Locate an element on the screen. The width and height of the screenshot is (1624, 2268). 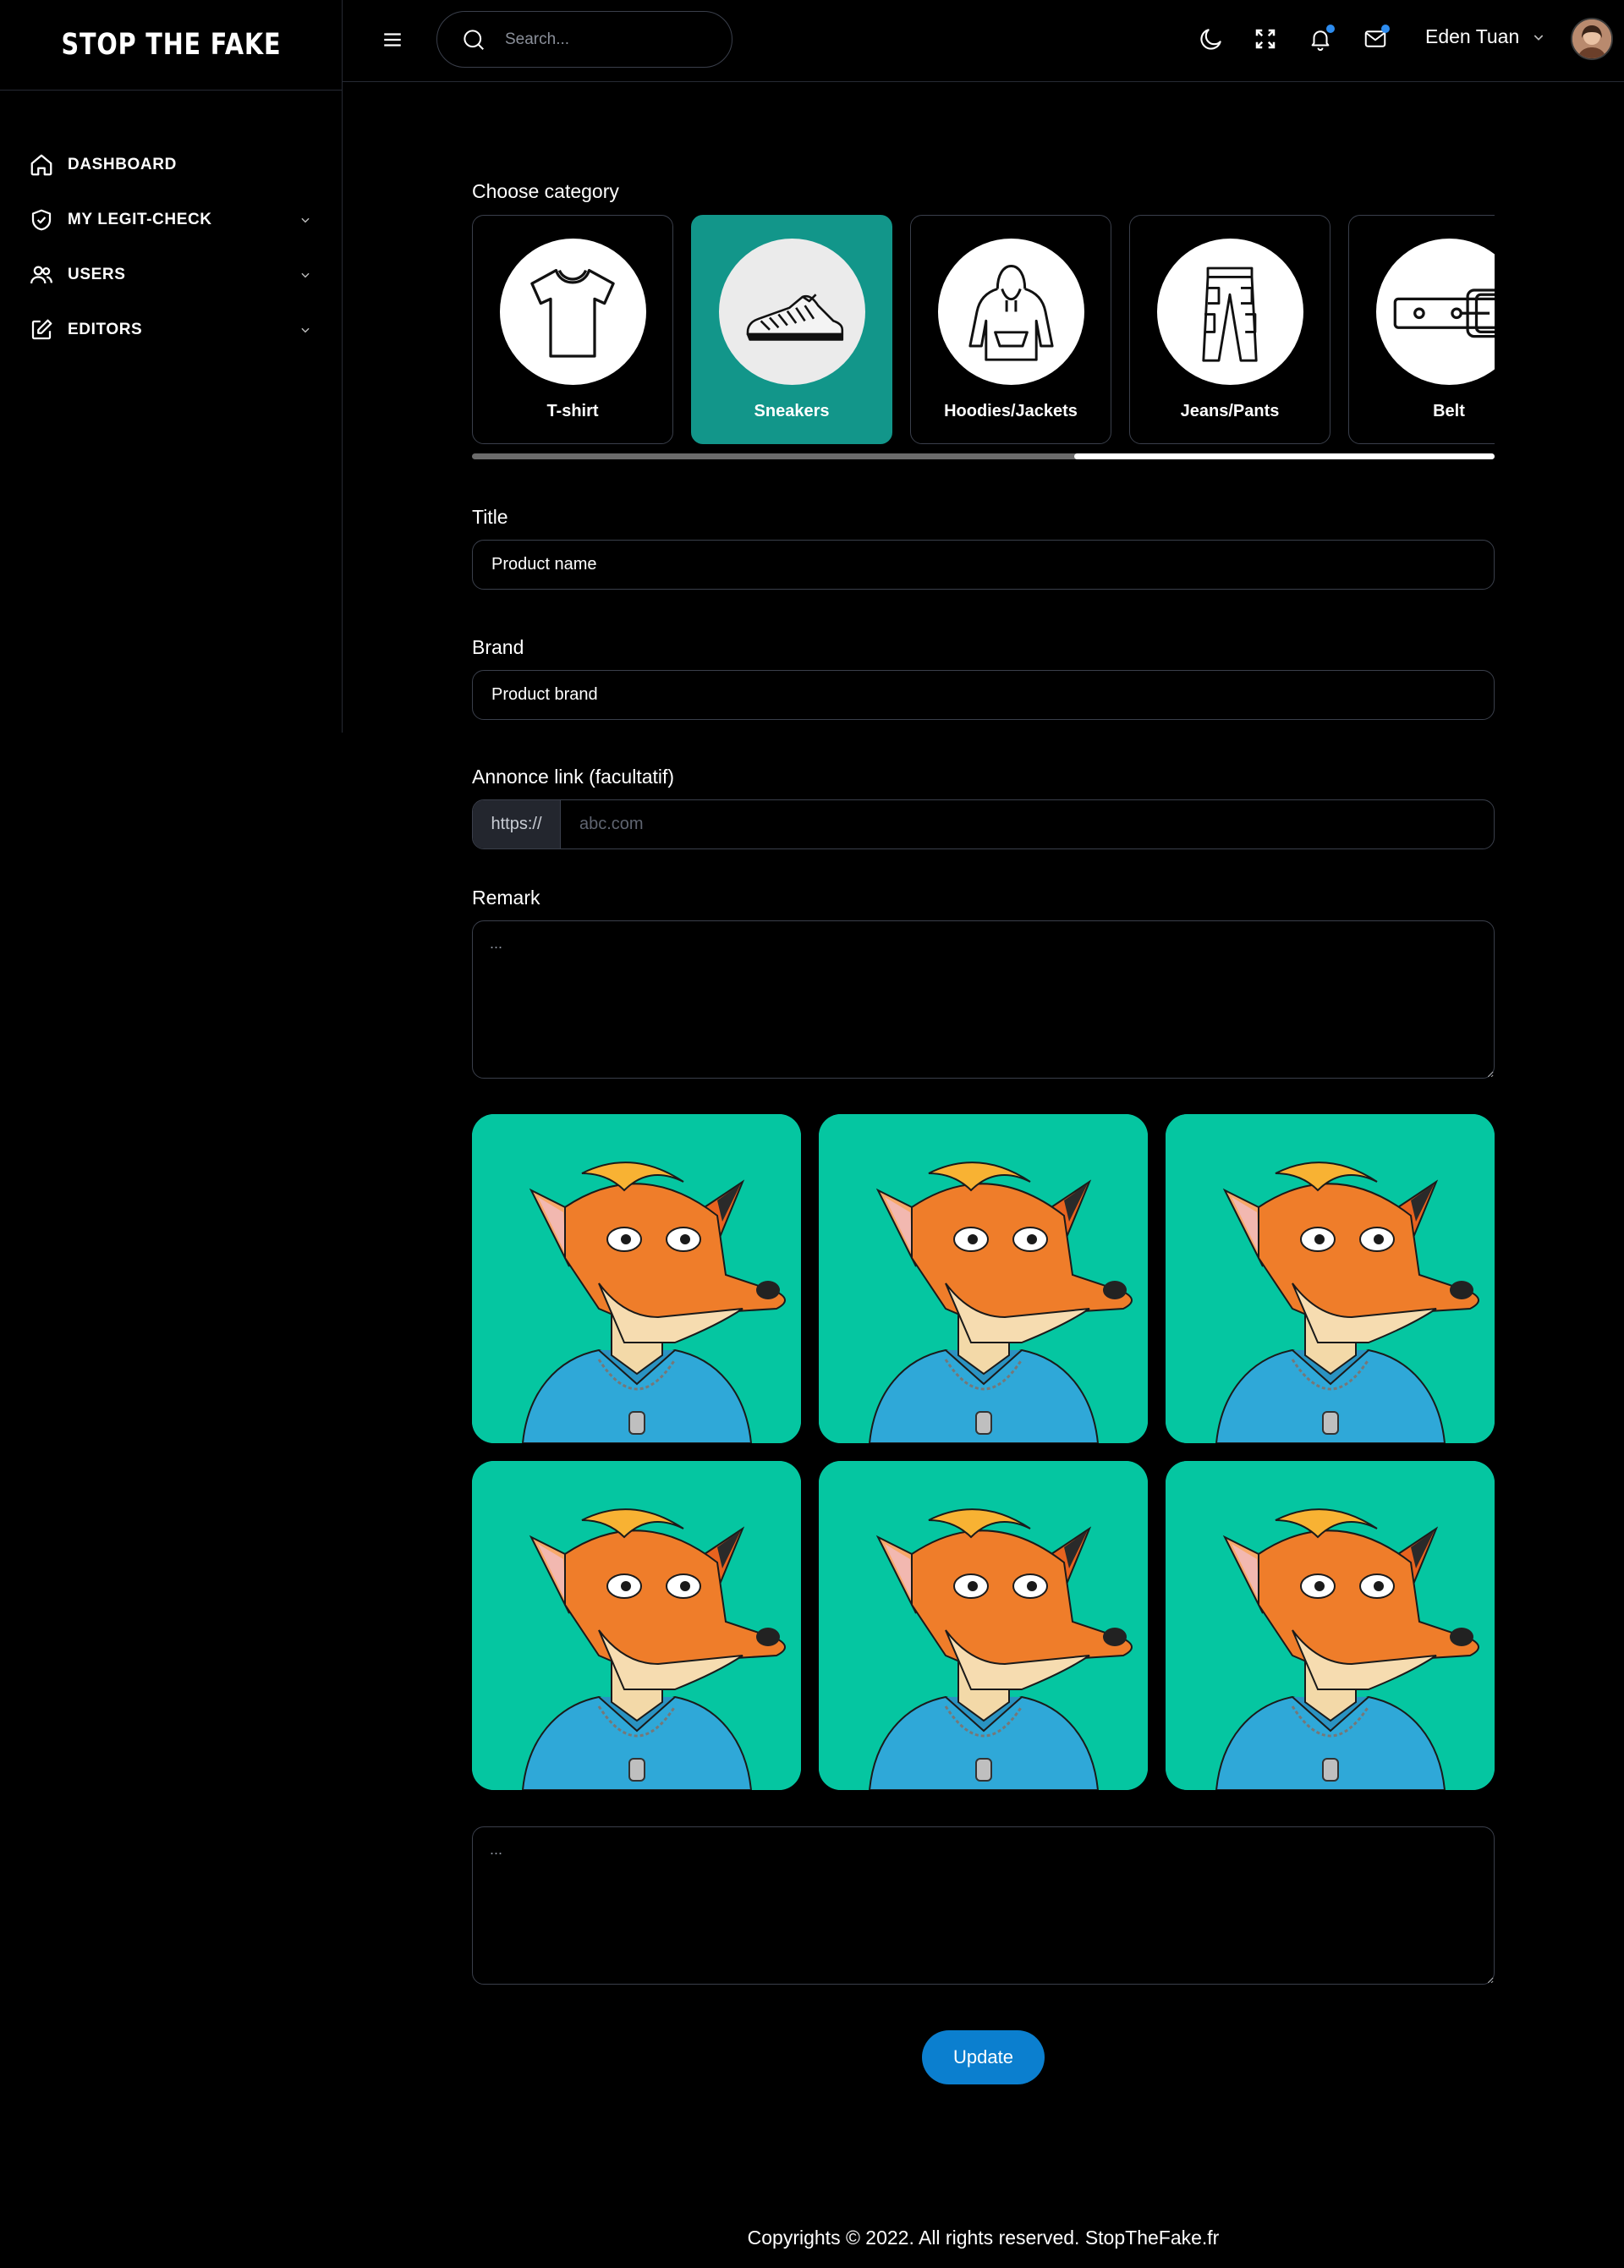
search-box is located at coordinates (584, 39).